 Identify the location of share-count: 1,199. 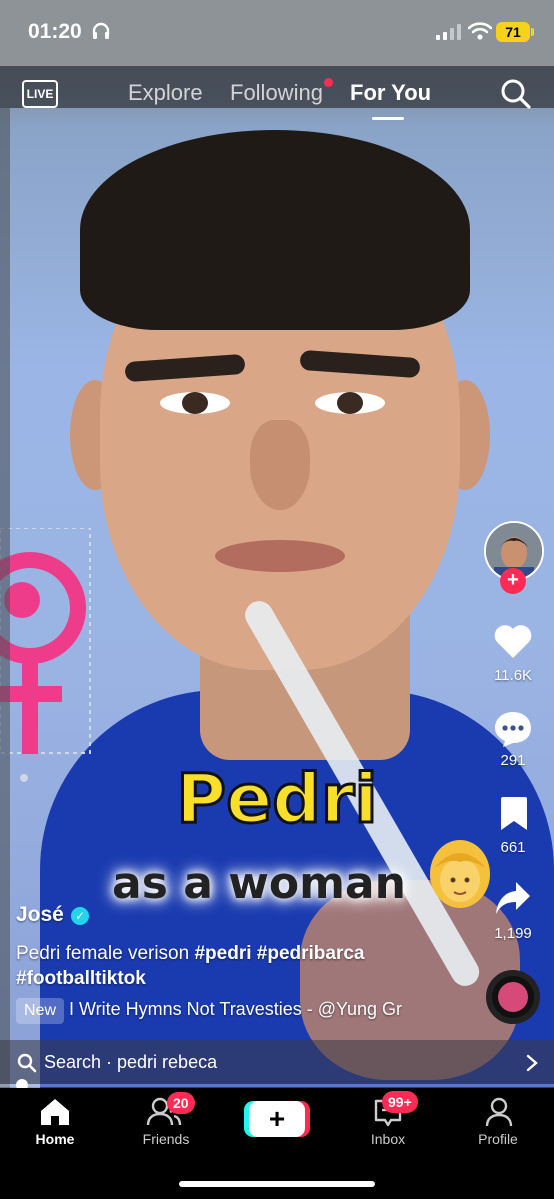
(513, 933).